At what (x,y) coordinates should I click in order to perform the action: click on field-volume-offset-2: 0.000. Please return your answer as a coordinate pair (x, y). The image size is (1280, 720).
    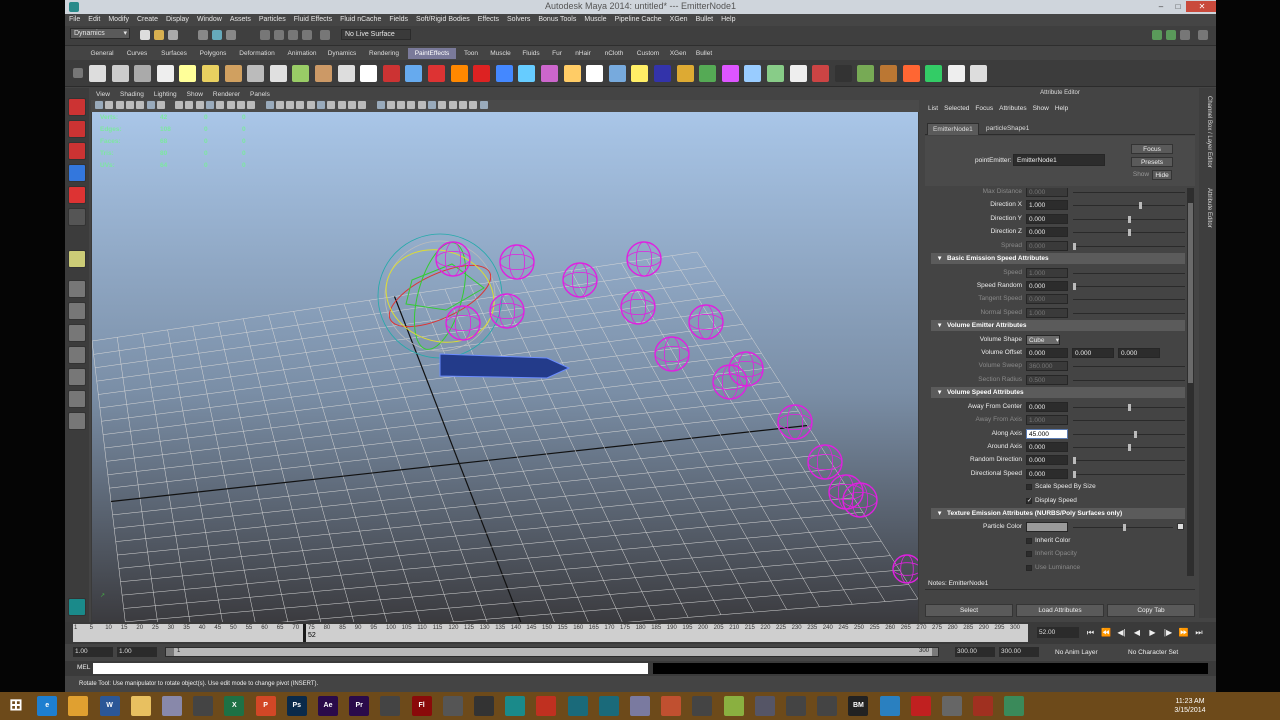
    Looking at the image, I should click on (1139, 353).